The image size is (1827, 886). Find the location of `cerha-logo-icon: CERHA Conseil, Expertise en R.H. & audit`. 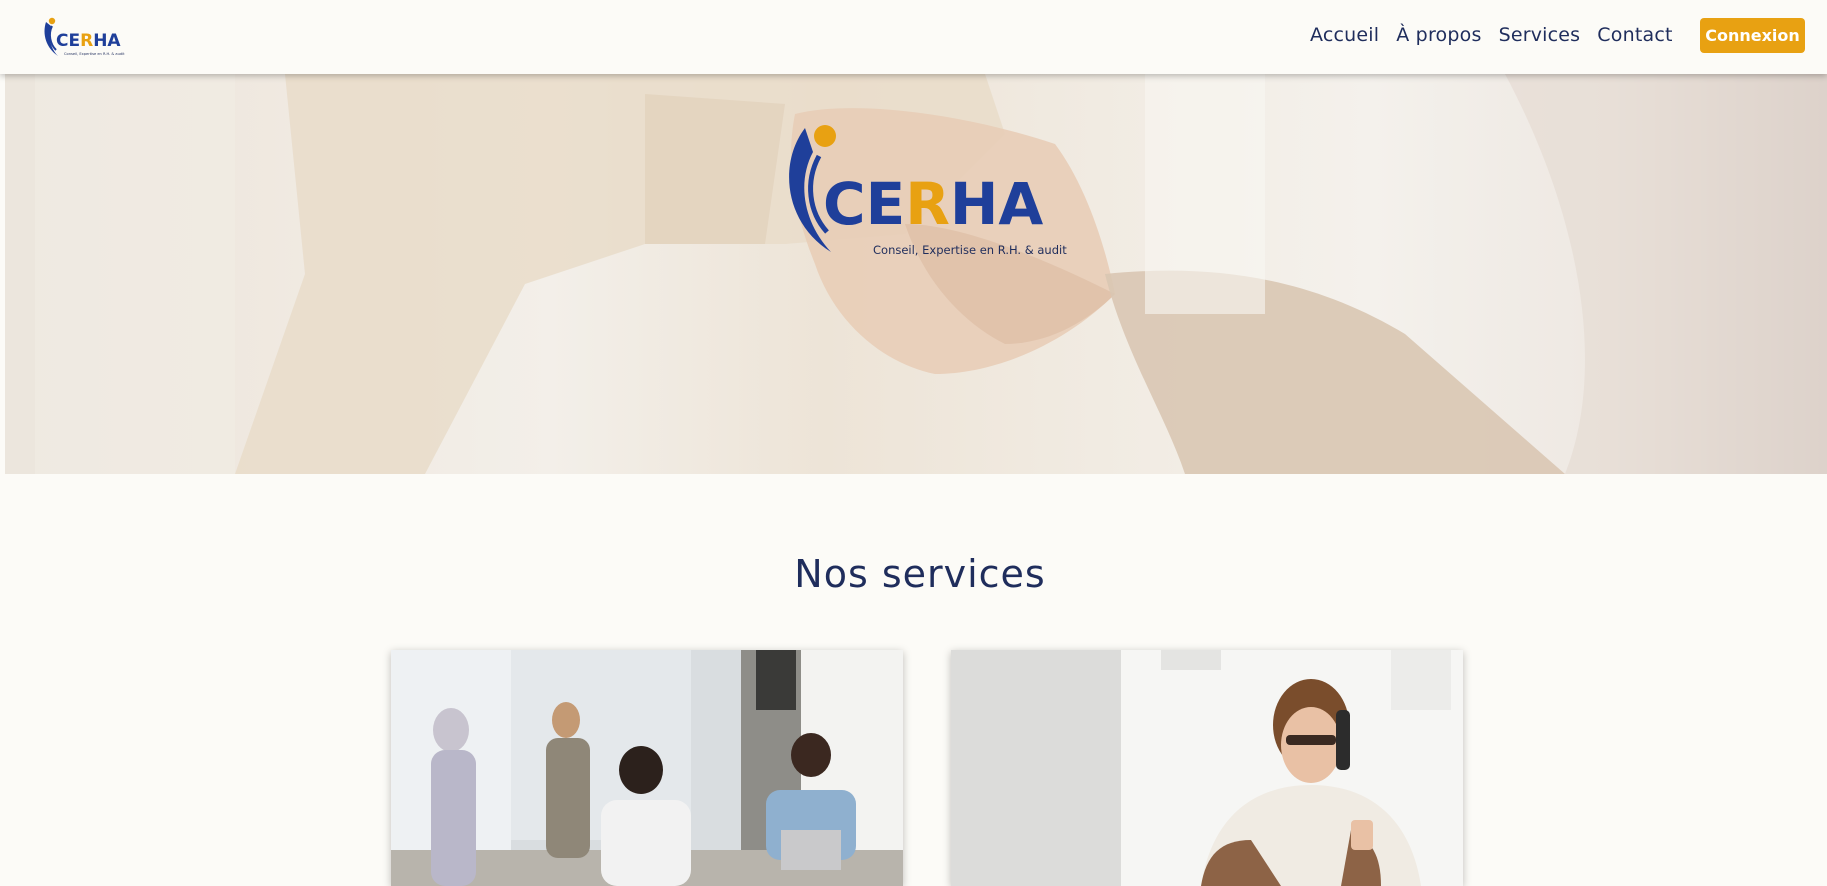

cerha-logo-icon: CERHA Conseil, Expertise en R.H. & audit is located at coordinates (84, 36).